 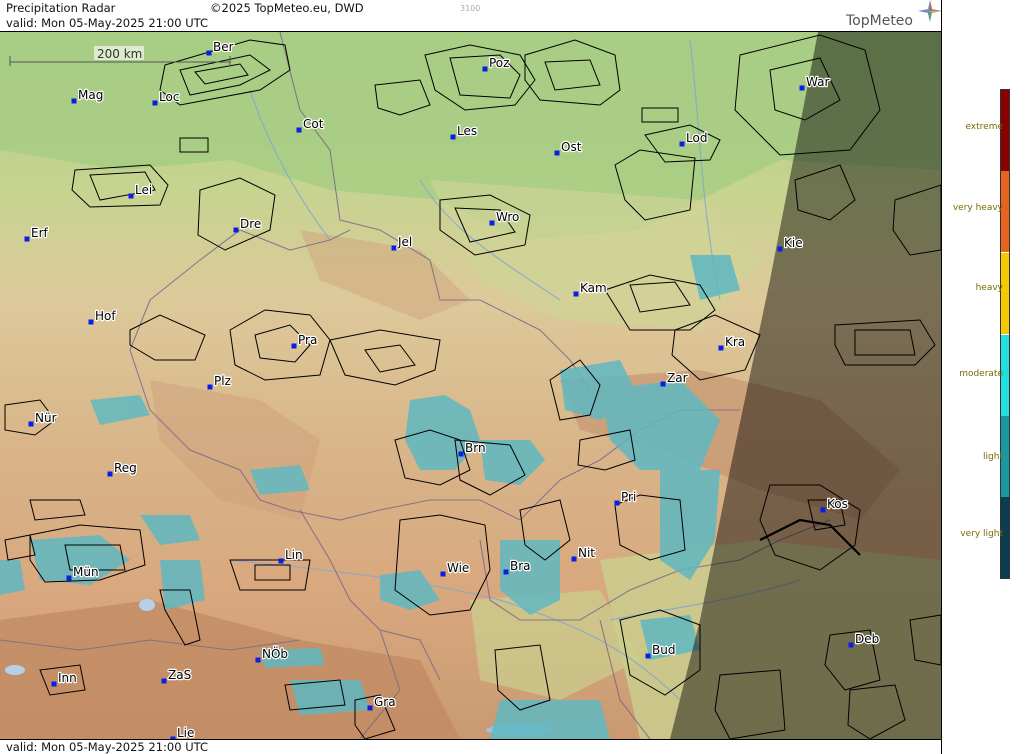 What do you see at coordinates (677, 378) in the screenshot?
I see `city-label: Zar` at bounding box center [677, 378].